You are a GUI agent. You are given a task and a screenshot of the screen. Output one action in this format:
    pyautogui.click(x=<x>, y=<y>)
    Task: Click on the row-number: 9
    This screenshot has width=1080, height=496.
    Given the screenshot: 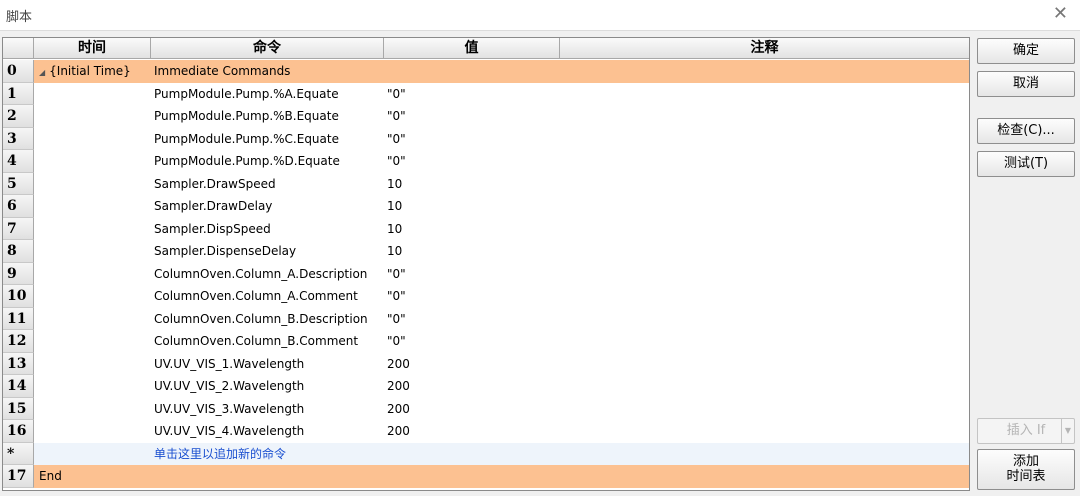 What is the action you would take?
    pyautogui.click(x=18, y=273)
    